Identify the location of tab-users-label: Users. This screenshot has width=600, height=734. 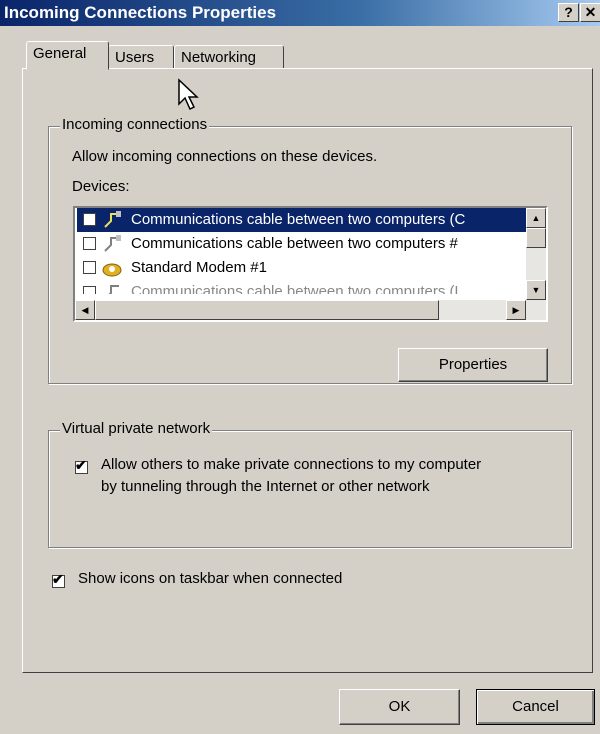
(135, 57).